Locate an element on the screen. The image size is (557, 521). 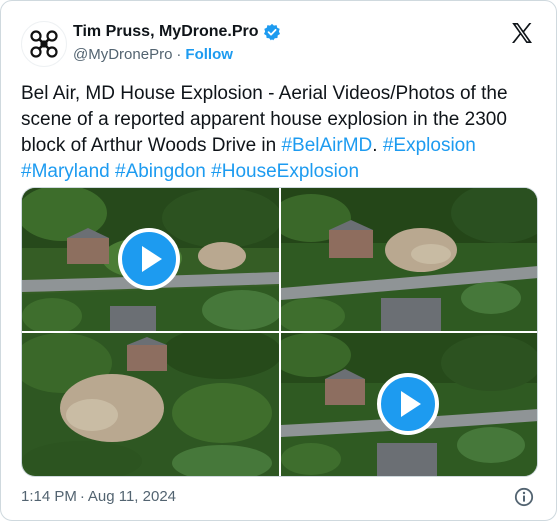
tweet-timestamp: 1:14 PM · Aug 11, 2024 is located at coordinates (98, 497).